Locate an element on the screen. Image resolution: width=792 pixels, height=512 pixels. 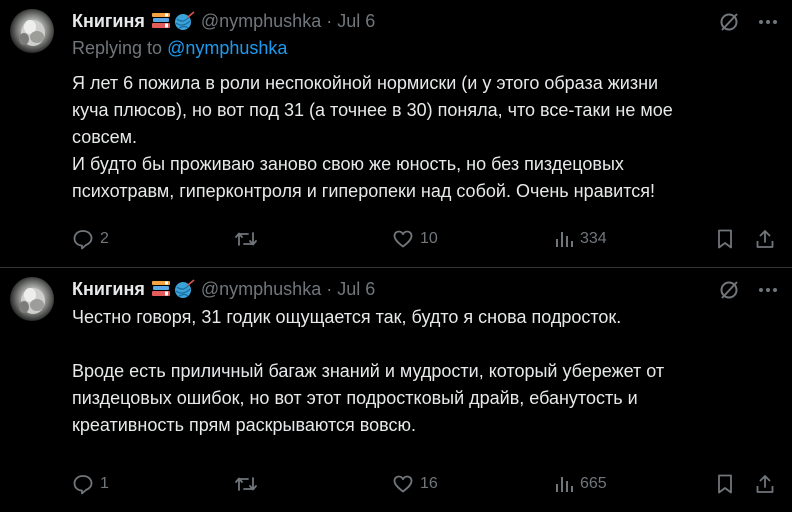
replying-to-mention: @nymphushka is located at coordinates (227, 48).